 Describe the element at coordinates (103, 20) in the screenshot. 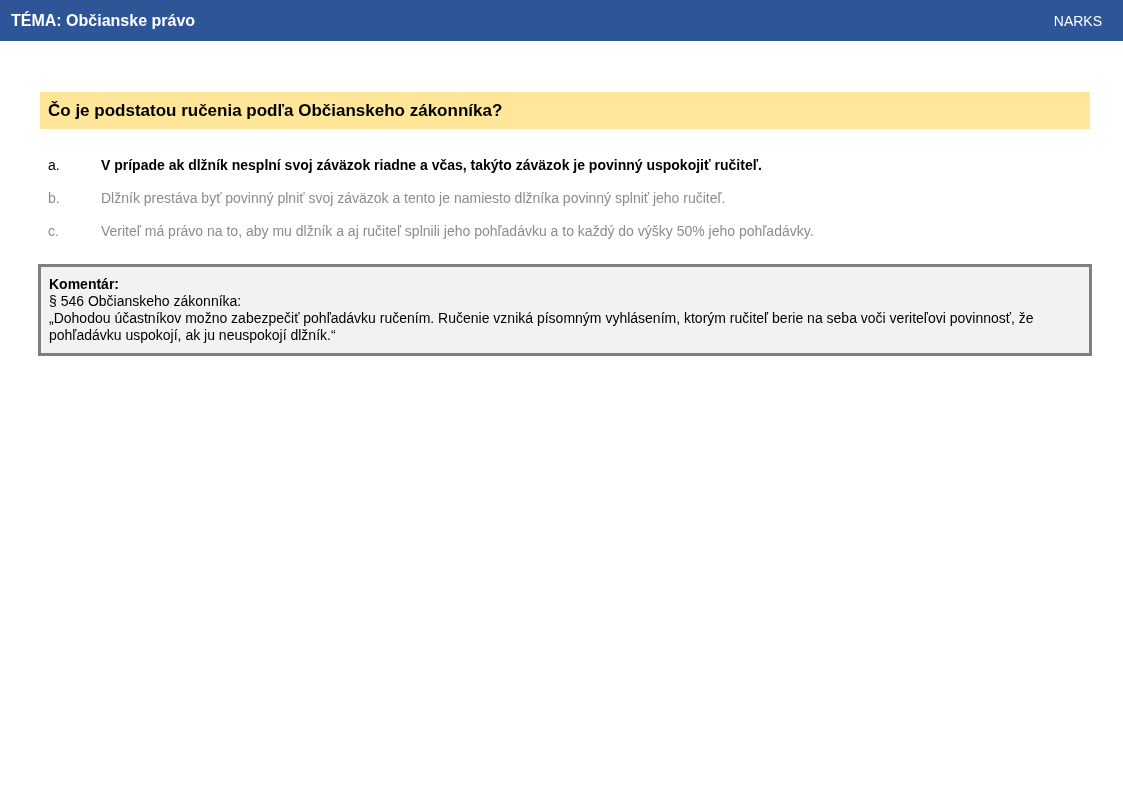

I see `topic-title: TÉMA: Občianske právo` at that location.